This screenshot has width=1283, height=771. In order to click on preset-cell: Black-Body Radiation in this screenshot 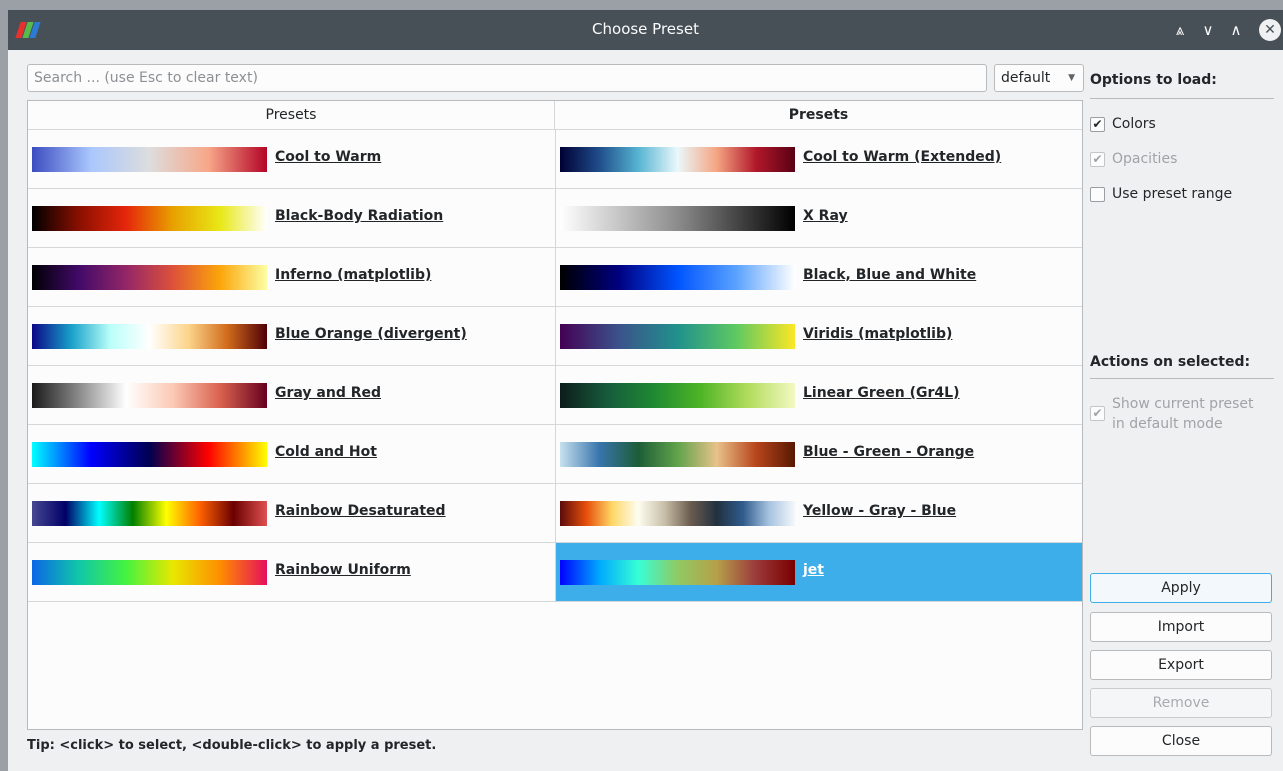, I will do `click(291, 218)`.